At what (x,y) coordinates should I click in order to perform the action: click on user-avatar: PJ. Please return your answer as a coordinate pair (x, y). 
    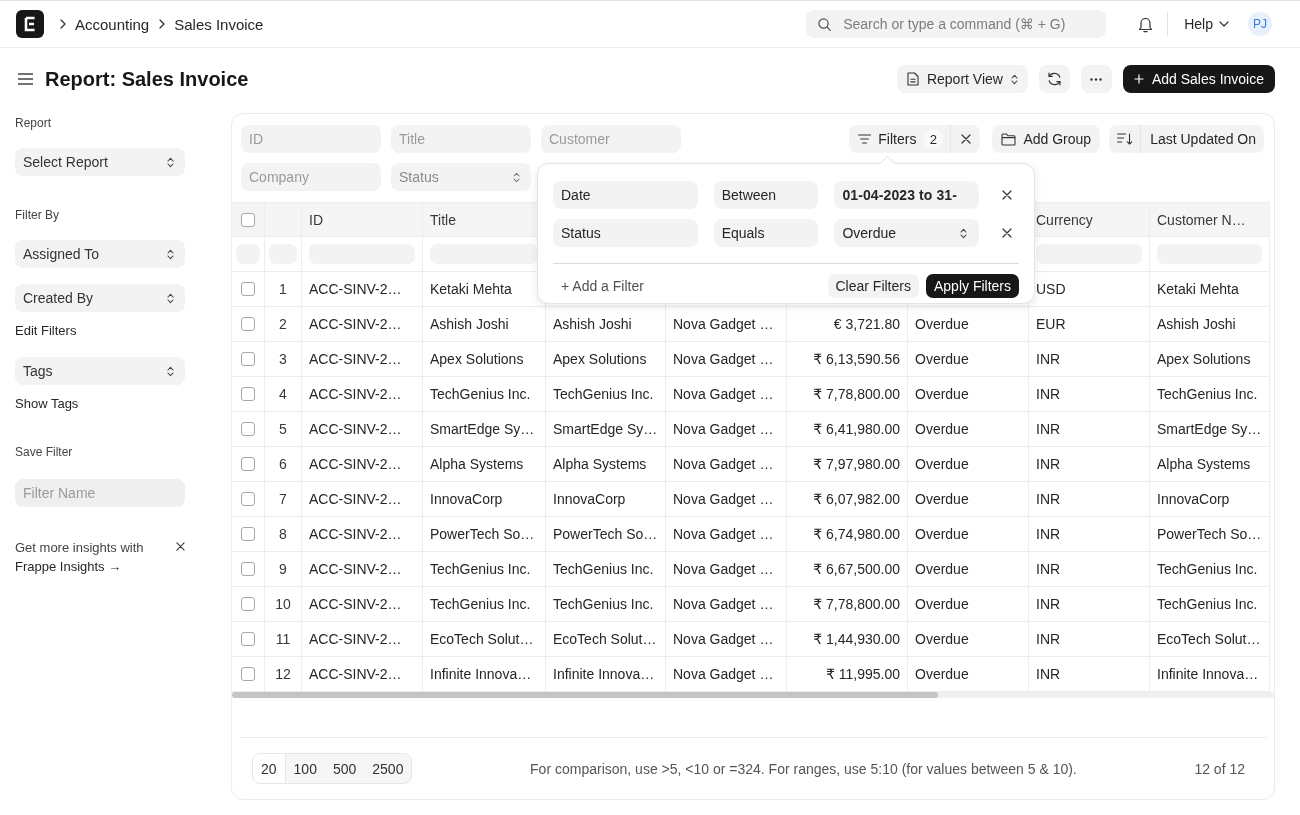
    Looking at the image, I should click on (1260, 24).